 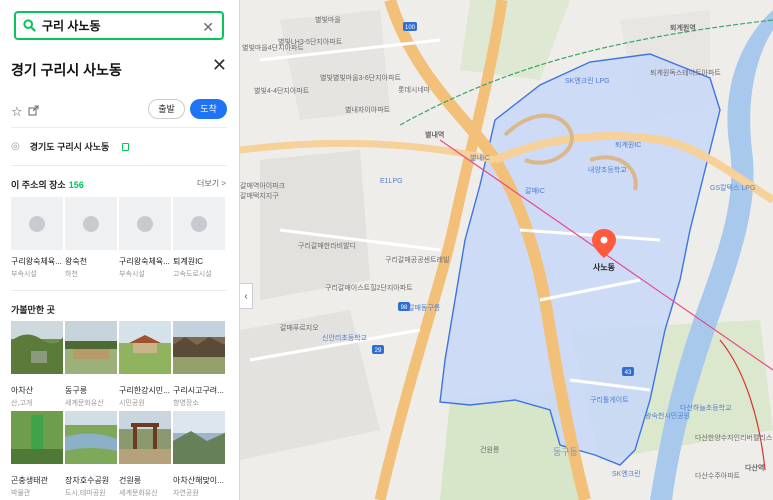 I want to click on place-card: 왕숙천 하천, so click(x=91, y=238).